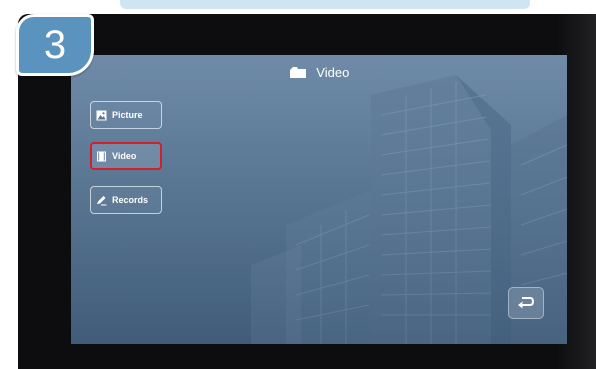 This screenshot has width=596, height=369. I want to click on menu-button-picture: Picture, so click(126, 115).